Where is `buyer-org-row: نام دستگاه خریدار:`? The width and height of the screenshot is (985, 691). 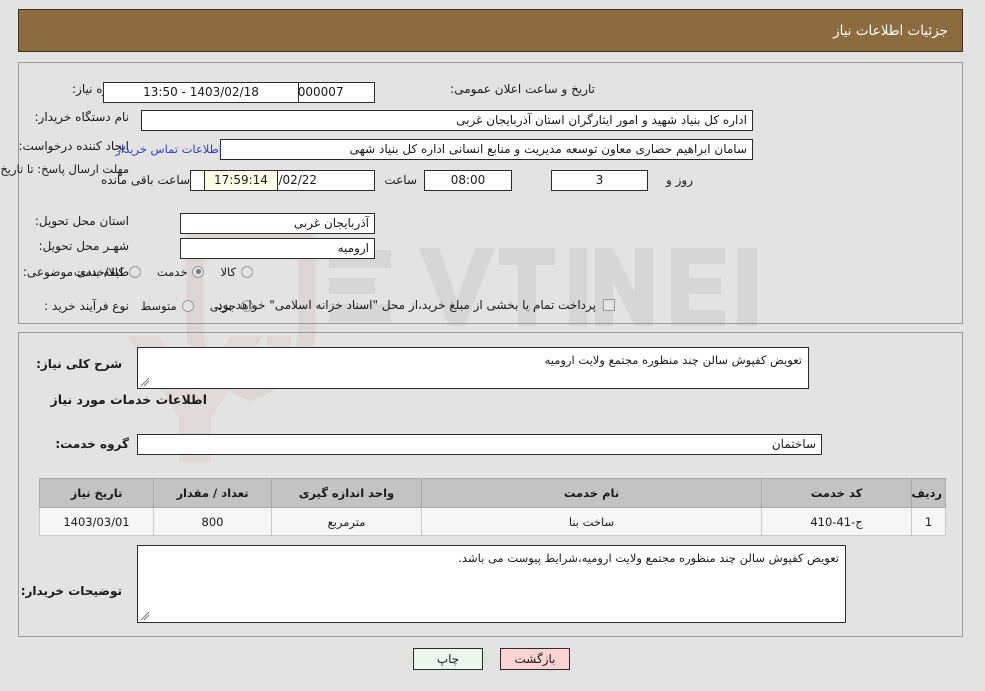
buyer-org-row: نام دستگاه خریدار: is located at coordinates (83, 117).